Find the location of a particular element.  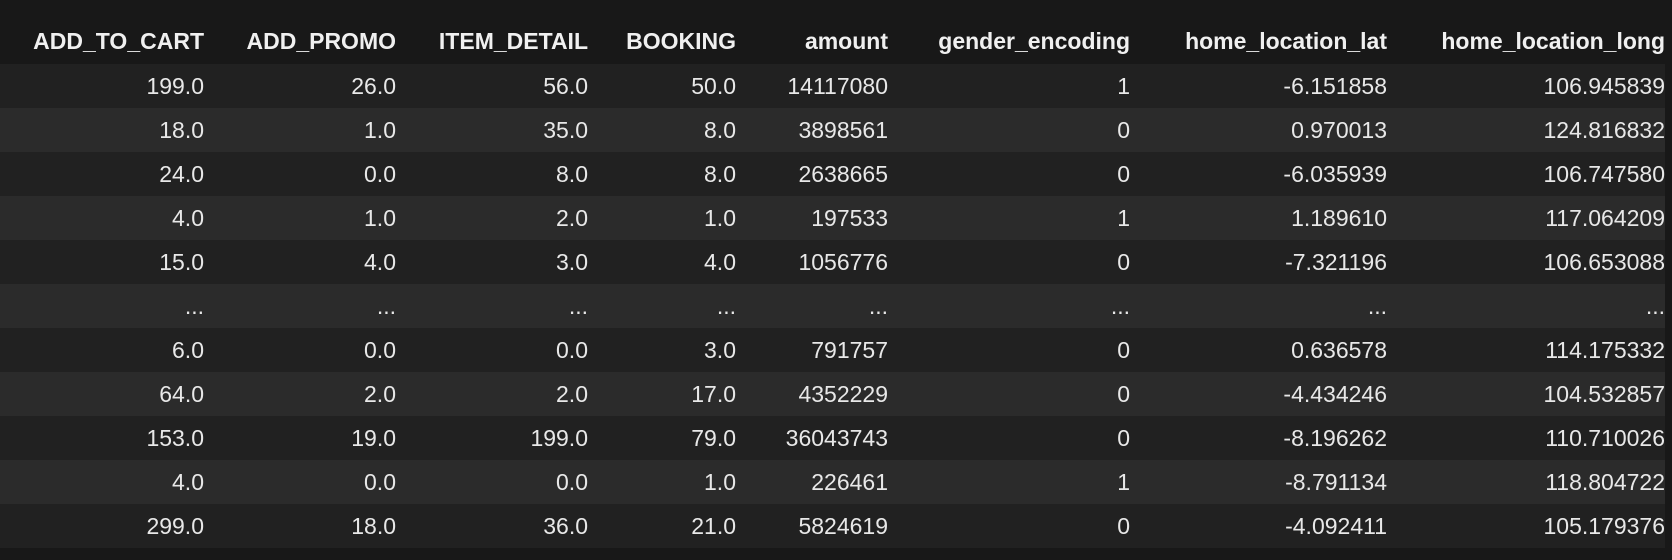

table-row: 4.0 0.0 0.0 1.0 226461 1 -8.791134 118.804722 is located at coordinates (832, 482).